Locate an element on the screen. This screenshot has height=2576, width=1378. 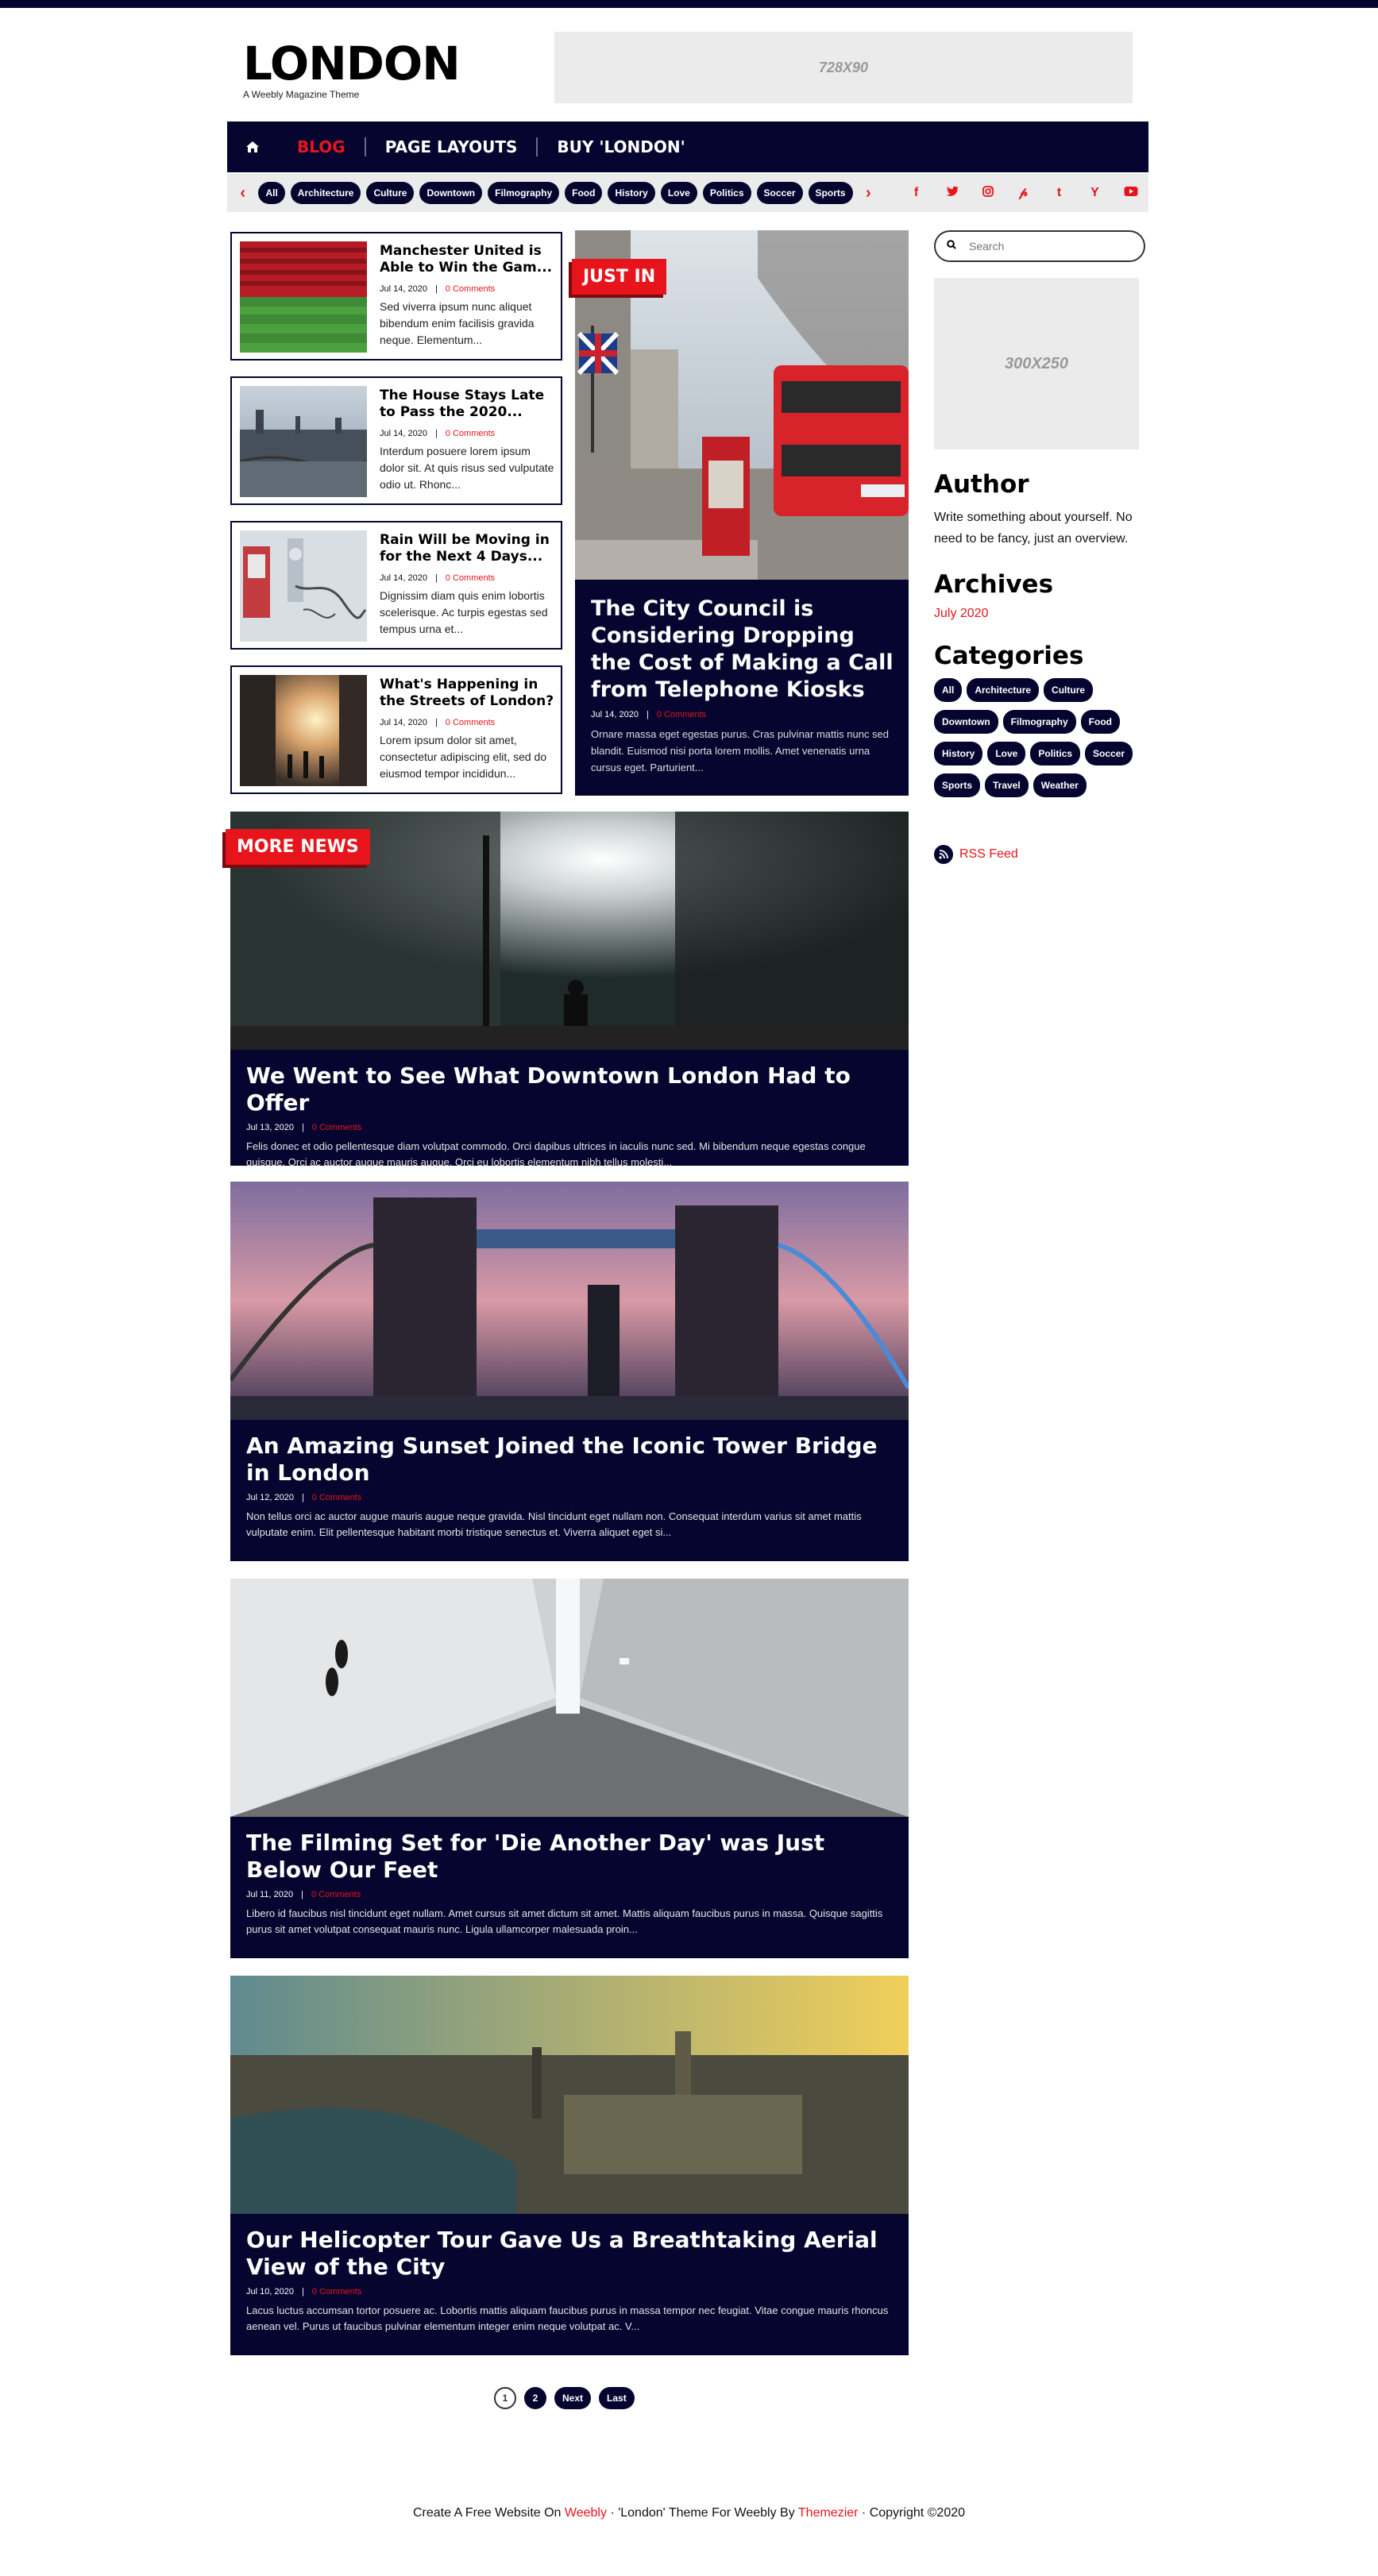
archive-link: July 2020 is located at coordinates (1039, 614).